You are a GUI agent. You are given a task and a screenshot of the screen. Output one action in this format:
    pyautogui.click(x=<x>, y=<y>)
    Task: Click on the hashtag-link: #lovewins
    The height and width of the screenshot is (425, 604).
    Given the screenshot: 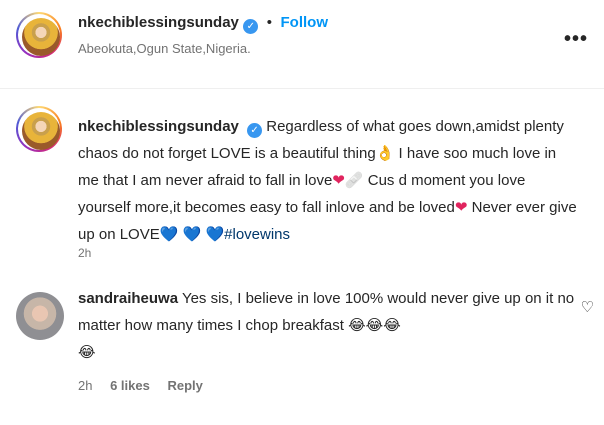 What is the action you would take?
    pyautogui.click(x=257, y=234)
    